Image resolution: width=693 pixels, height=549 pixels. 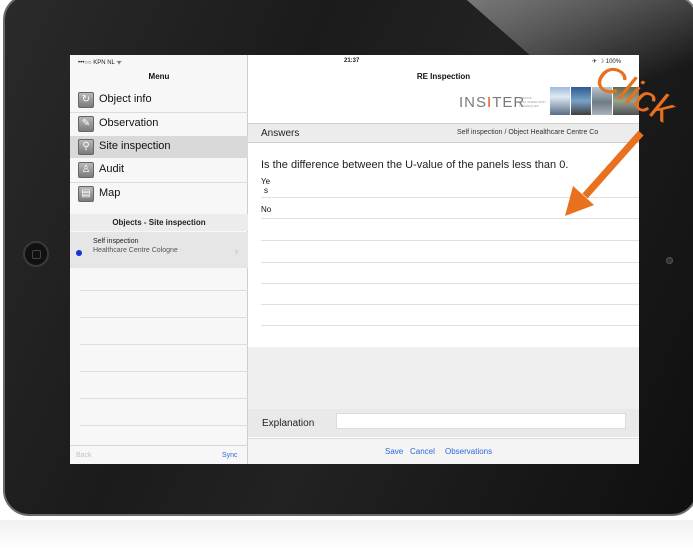 I want to click on arrow-icon, so click(x=604, y=173).